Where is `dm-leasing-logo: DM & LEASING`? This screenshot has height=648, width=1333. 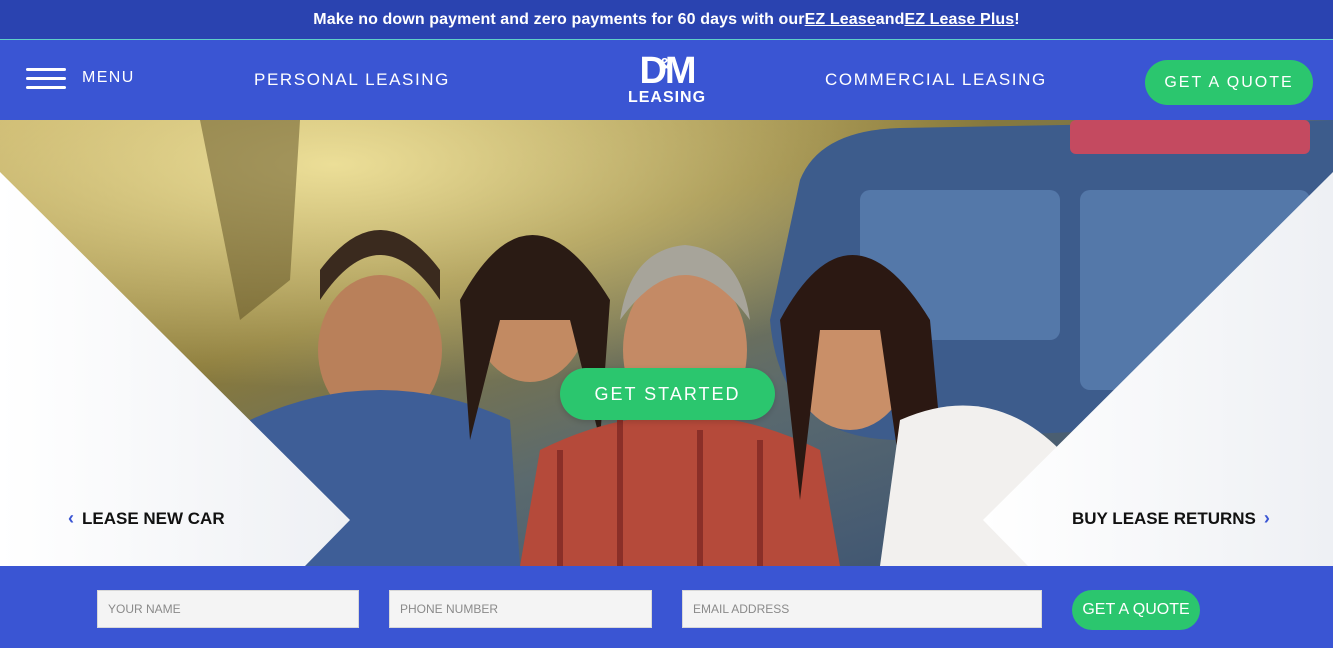 dm-leasing-logo: DM & LEASING is located at coordinates (667, 80).